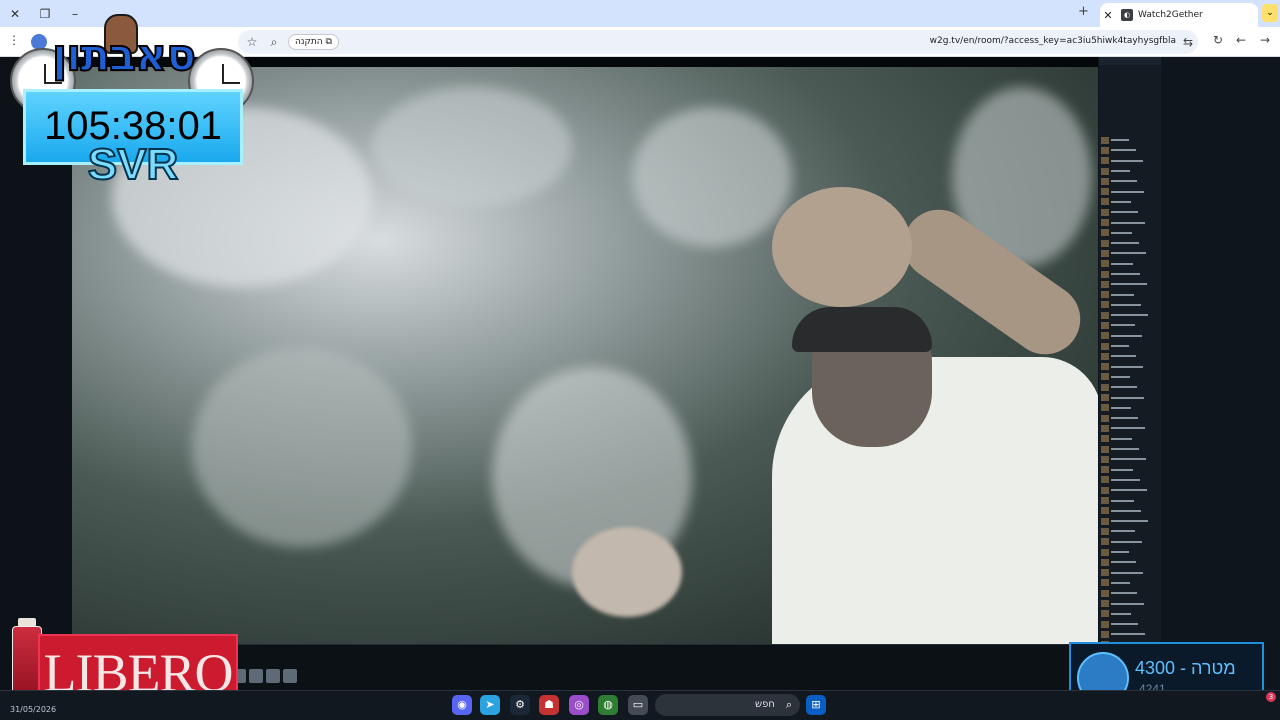  Describe the element at coordinates (75, 14) in the screenshot. I see `minimize-window-icon: –` at that location.